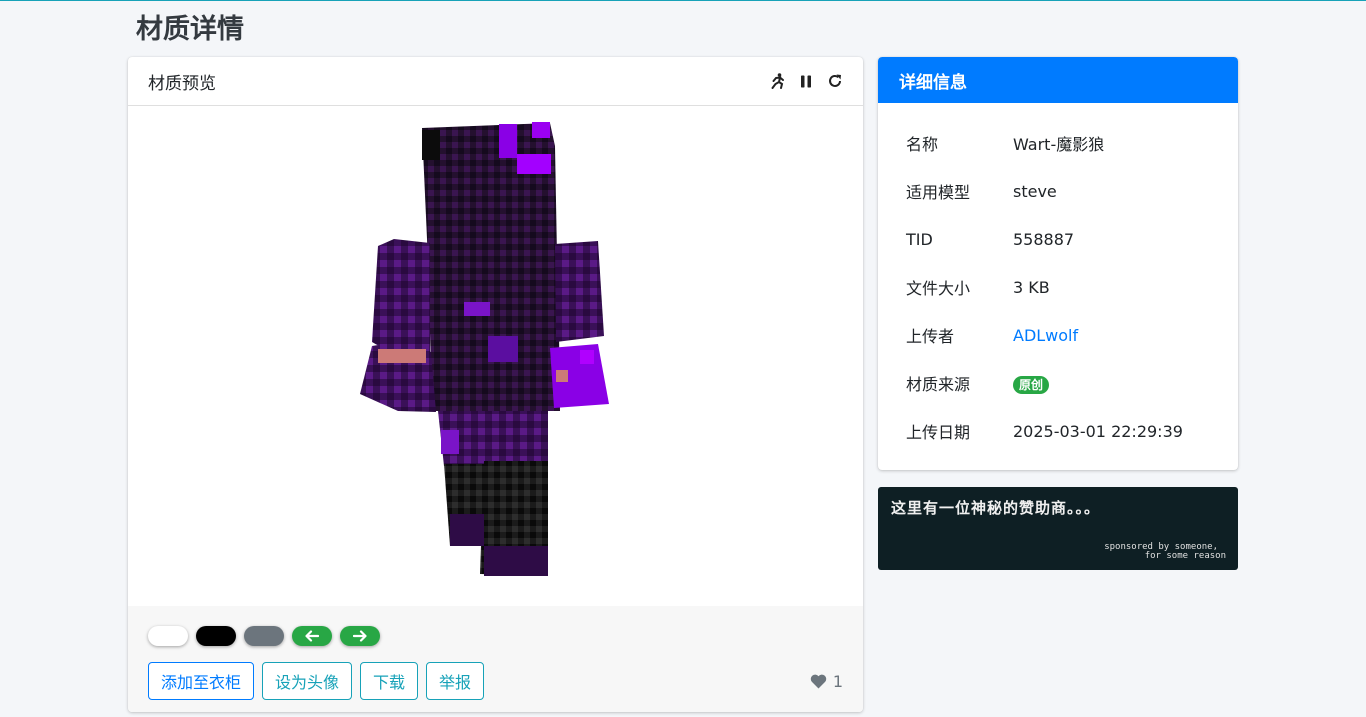  What do you see at coordinates (495, 636) in the screenshot?
I see `background-selector` at bounding box center [495, 636].